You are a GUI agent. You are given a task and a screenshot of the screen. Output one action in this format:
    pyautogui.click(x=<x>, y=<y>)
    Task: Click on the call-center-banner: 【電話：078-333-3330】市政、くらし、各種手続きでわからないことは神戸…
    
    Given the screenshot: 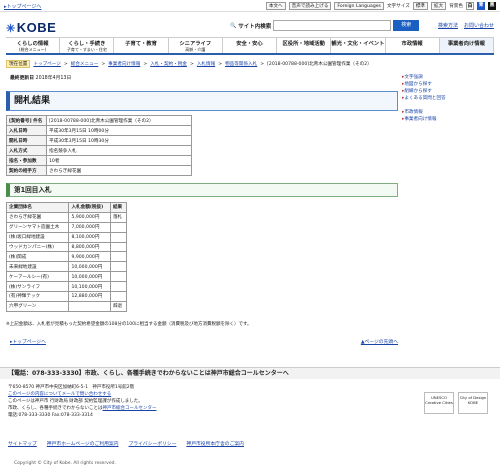 What is the action you would take?
    pyautogui.click(x=250, y=373)
    